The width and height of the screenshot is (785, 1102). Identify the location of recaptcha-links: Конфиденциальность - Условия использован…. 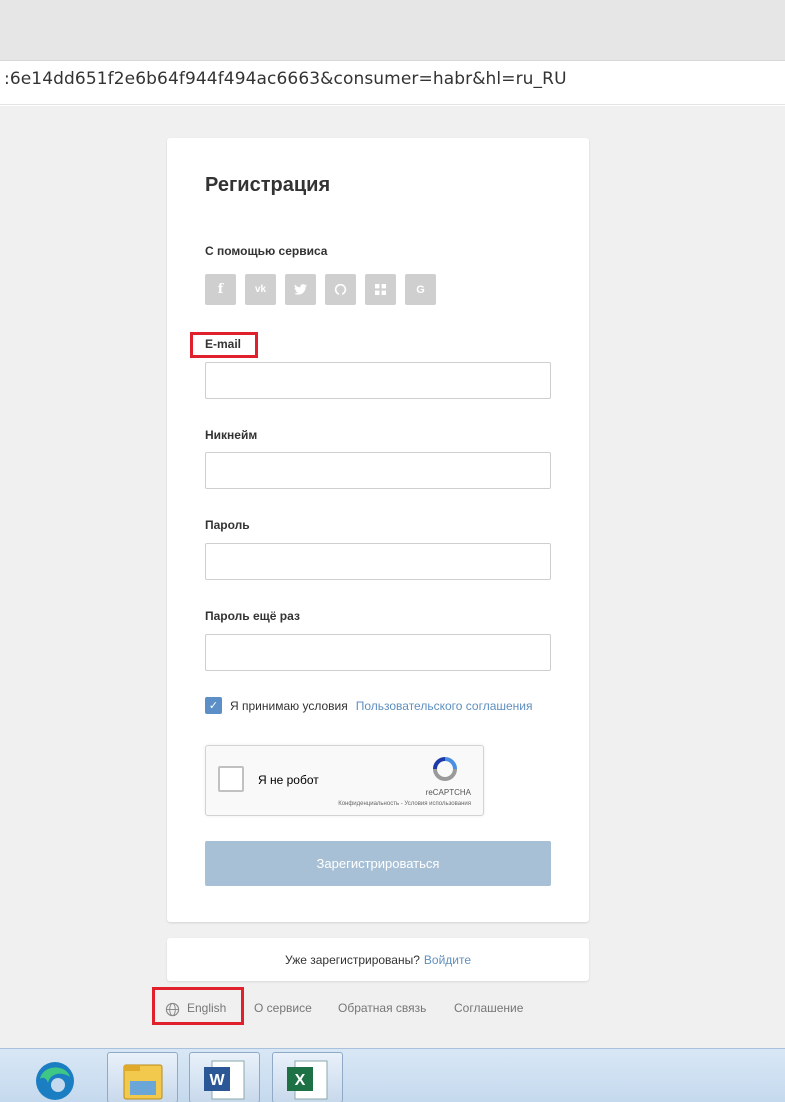
(404, 804).